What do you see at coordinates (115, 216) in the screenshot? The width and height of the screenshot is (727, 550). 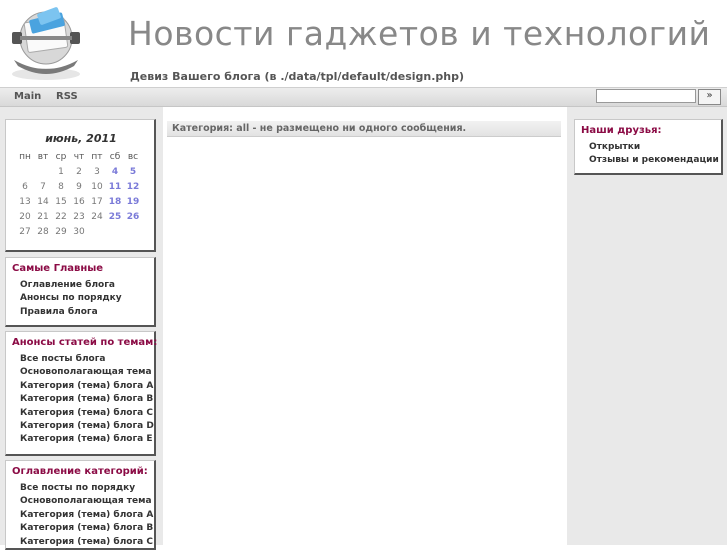 I see `calendar-day-weekend: 25` at bounding box center [115, 216].